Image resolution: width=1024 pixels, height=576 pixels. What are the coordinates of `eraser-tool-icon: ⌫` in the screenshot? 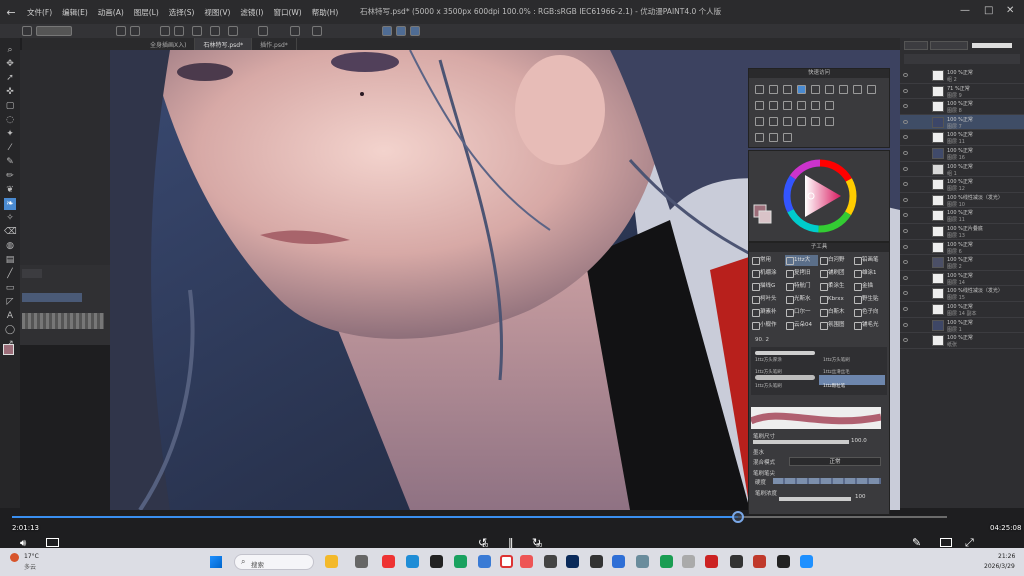 It's located at (10, 232).